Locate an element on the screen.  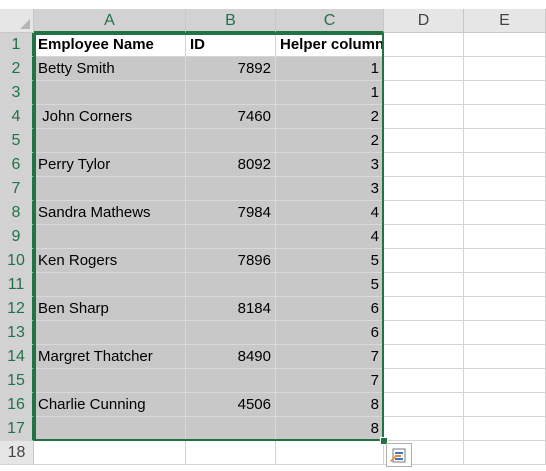
cell-c13: 6 is located at coordinates (330, 333).